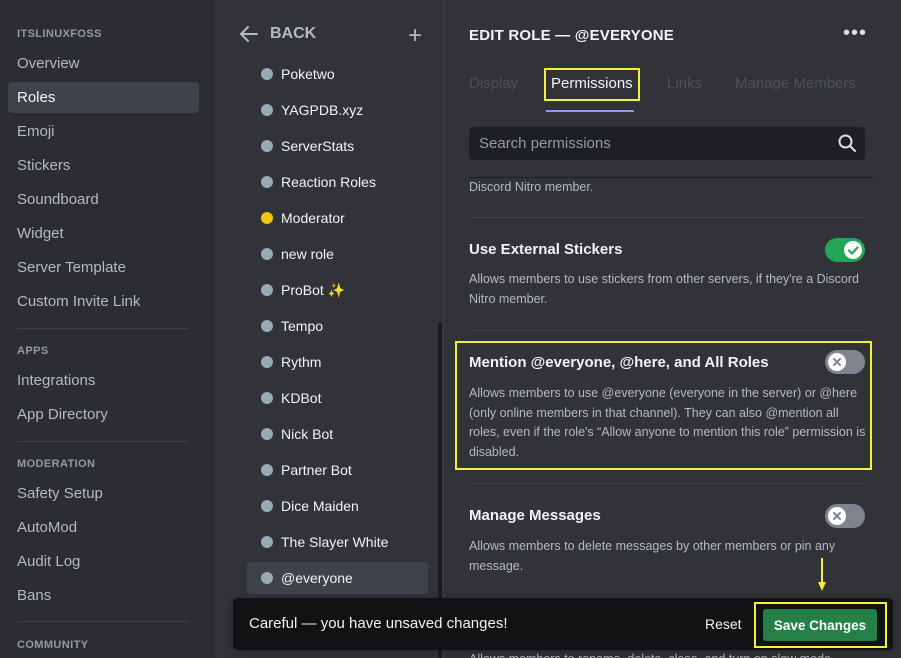 The height and width of the screenshot is (658, 901). What do you see at coordinates (571, 35) in the screenshot?
I see `page-title: EDIT ROLE — @EVERYONE` at bounding box center [571, 35].